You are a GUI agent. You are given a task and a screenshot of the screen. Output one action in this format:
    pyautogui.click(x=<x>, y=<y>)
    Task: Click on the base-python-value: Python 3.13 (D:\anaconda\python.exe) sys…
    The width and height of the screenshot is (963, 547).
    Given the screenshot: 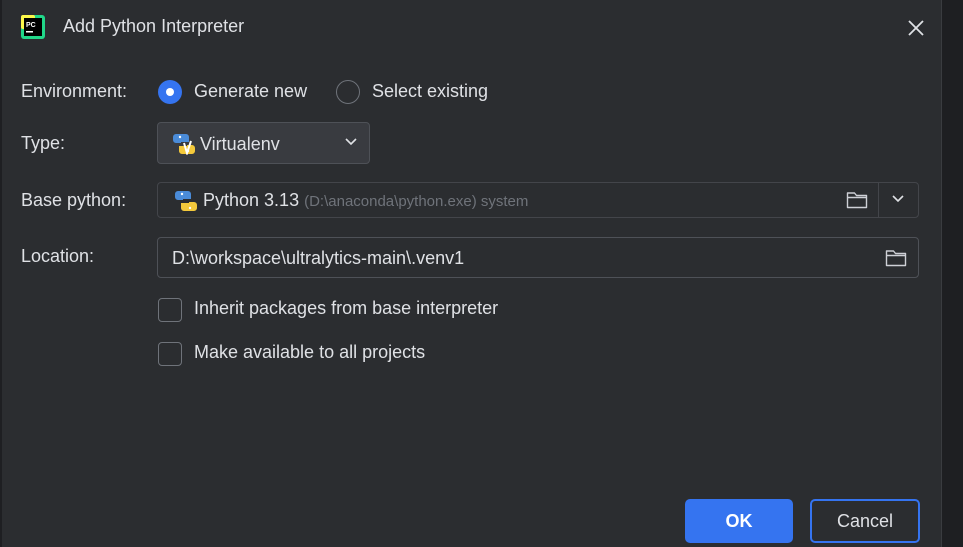 What is the action you would take?
    pyautogui.click(x=365, y=200)
    